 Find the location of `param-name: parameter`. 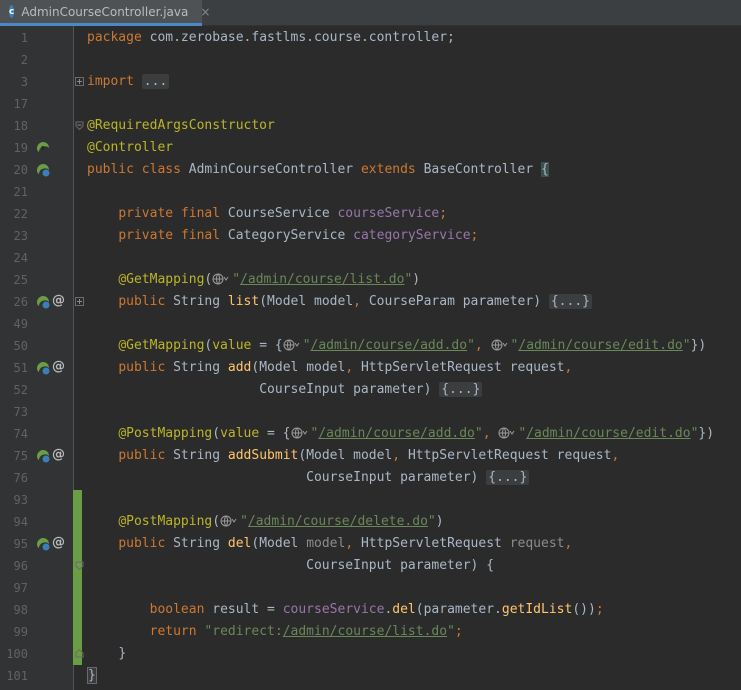

param-name: parameter is located at coordinates (435, 565).